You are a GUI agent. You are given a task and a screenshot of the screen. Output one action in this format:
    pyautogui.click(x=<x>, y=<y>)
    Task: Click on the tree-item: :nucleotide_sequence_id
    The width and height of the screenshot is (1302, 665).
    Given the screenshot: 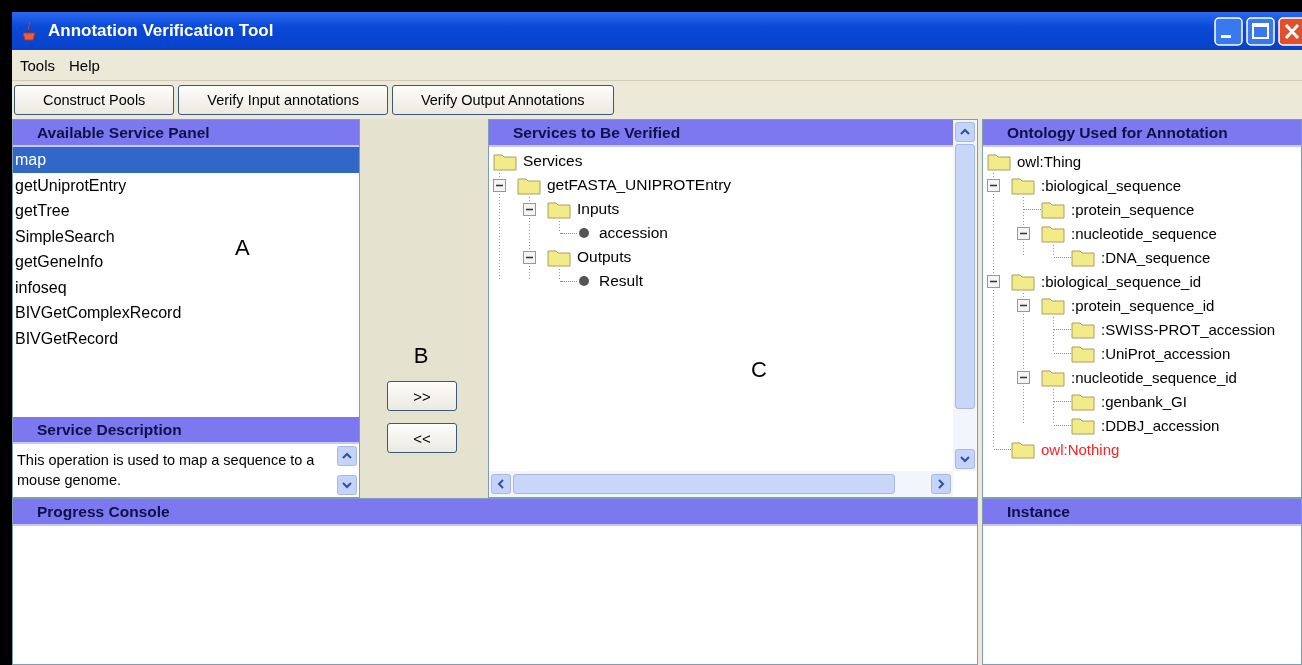 What is the action you would take?
    pyautogui.click(x=1154, y=377)
    